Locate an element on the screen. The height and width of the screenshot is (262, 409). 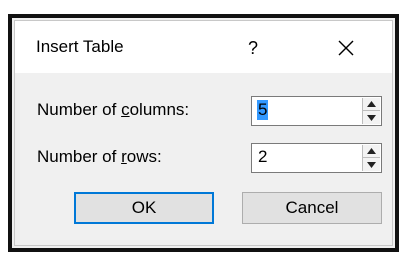
rows-decrement-button is located at coordinates (371, 164).